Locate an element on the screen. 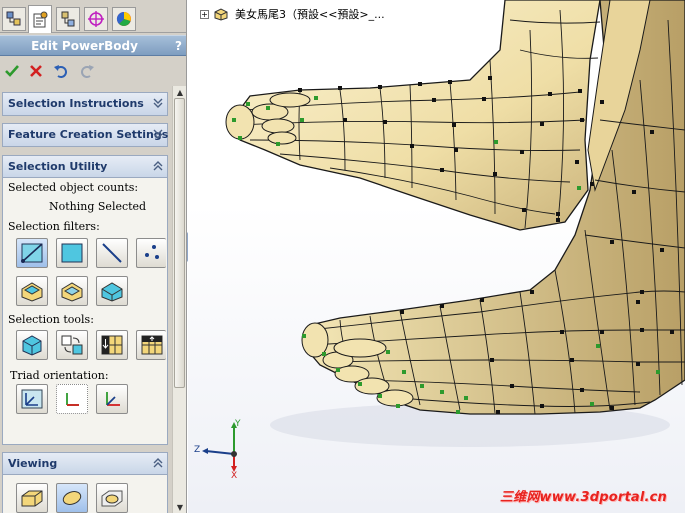 Image resolution: width=685 pixels, height=513 pixels. ok-check-icon is located at coordinates (12, 71).